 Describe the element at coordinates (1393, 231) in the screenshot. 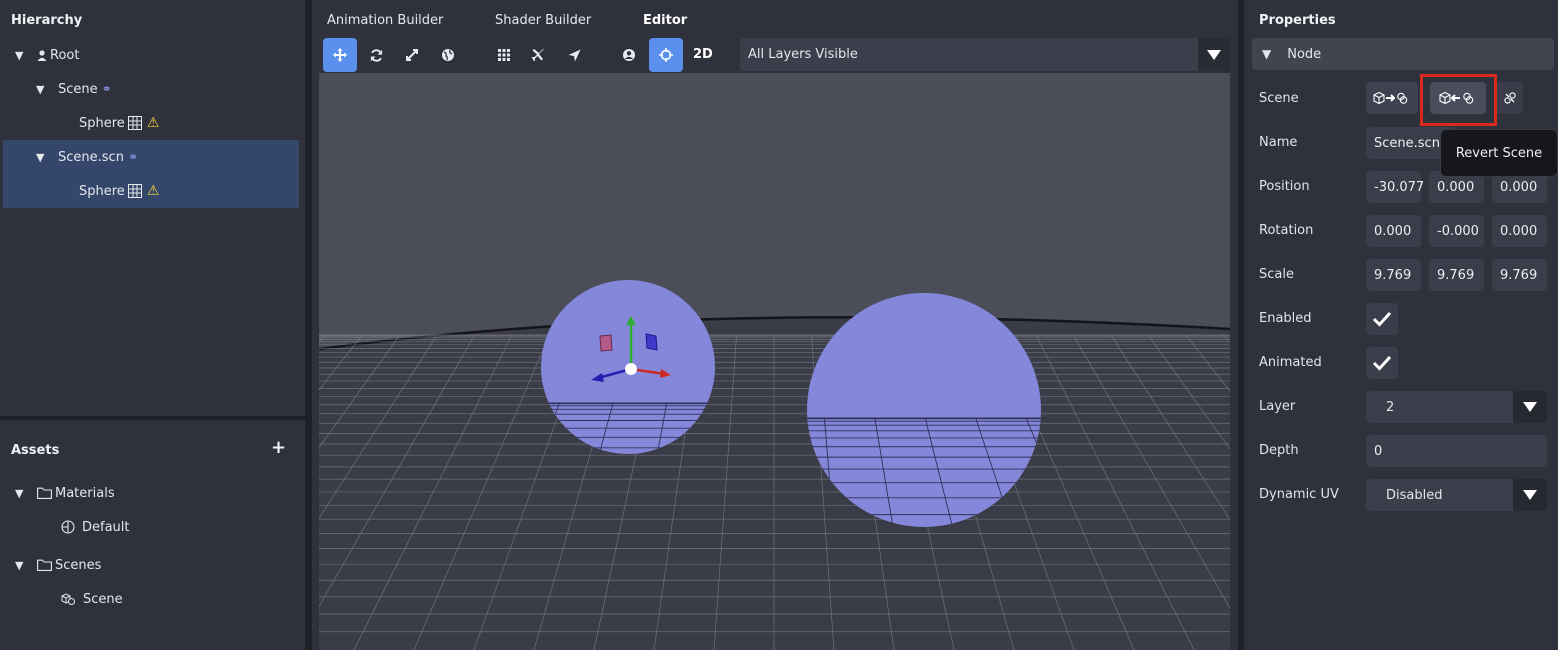

I see `rotation-x-field: 0.000` at that location.